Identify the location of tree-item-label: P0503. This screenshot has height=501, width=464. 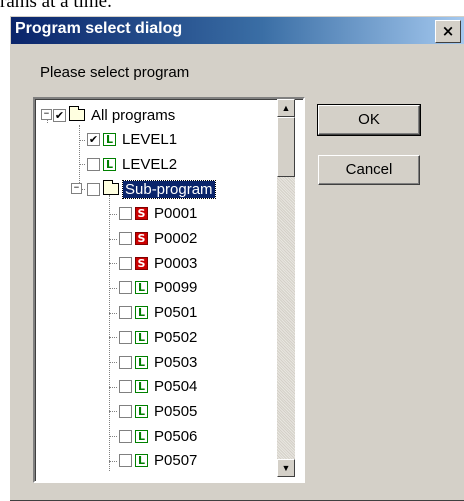
(176, 362).